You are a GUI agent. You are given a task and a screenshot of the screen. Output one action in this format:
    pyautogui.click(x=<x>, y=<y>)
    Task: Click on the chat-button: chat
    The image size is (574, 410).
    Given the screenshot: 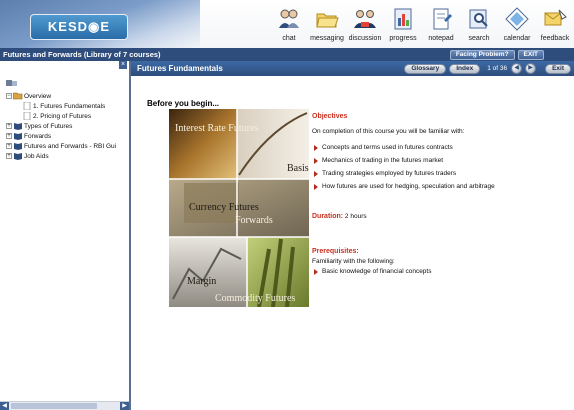 What is the action you would take?
    pyautogui.click(x=289, y=27)
    